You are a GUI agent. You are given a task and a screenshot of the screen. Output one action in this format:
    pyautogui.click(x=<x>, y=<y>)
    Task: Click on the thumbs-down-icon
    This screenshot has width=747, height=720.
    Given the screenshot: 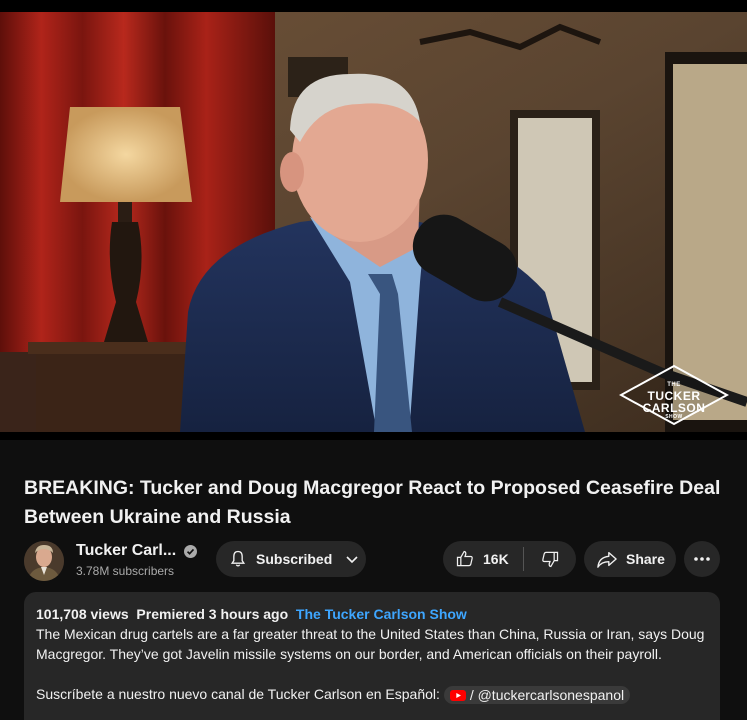 What is the action you would take?
    pyautogui.click(x=550, y=559)
    